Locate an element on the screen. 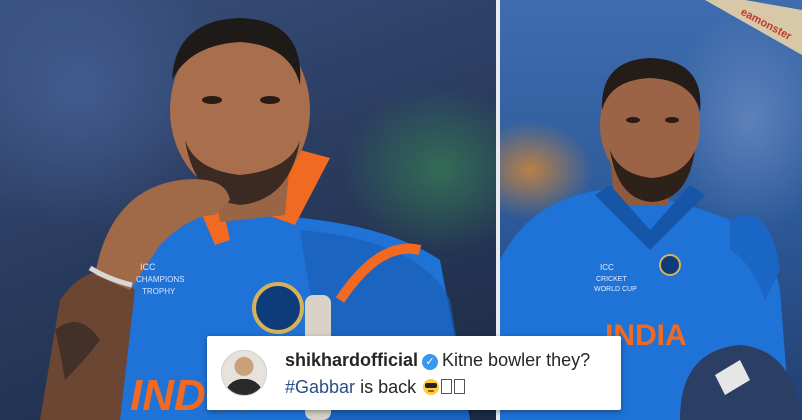 Image resolution: width=802 pixels, height=420 pixels. caption-line-2: #Gabbar is back is located at coordinates (375, 387).